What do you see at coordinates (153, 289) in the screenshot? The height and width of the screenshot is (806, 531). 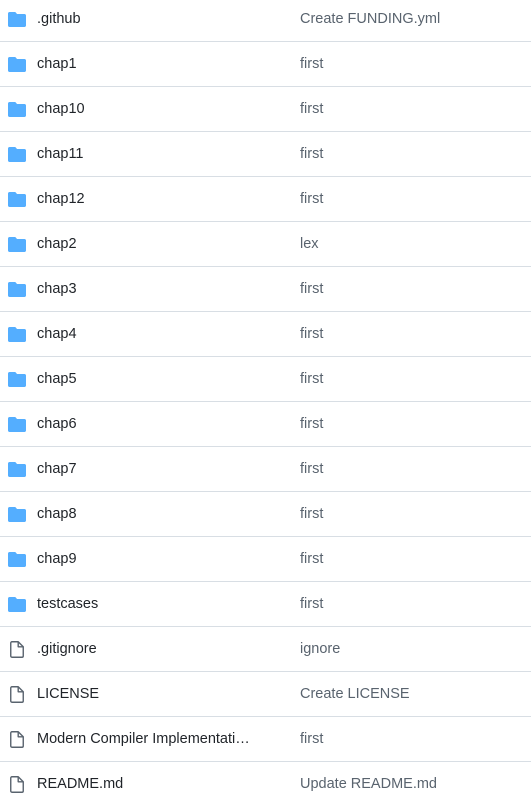 I see `folder-name-link: chap3` at bounding box center [153, 289].